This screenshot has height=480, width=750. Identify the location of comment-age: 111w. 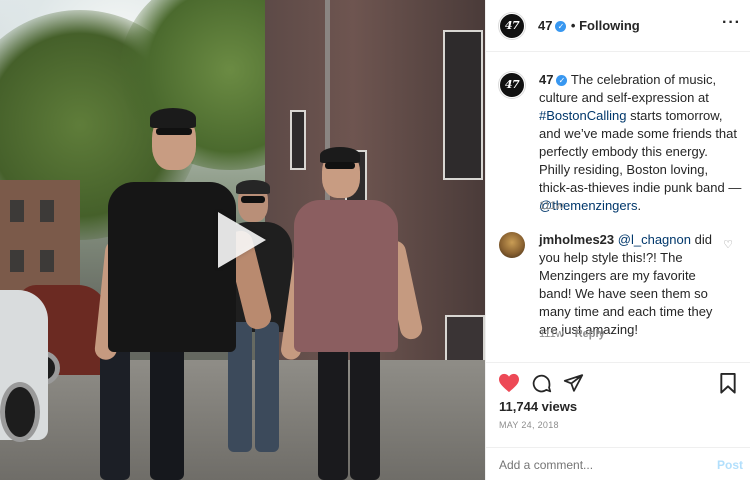
(551, 334).